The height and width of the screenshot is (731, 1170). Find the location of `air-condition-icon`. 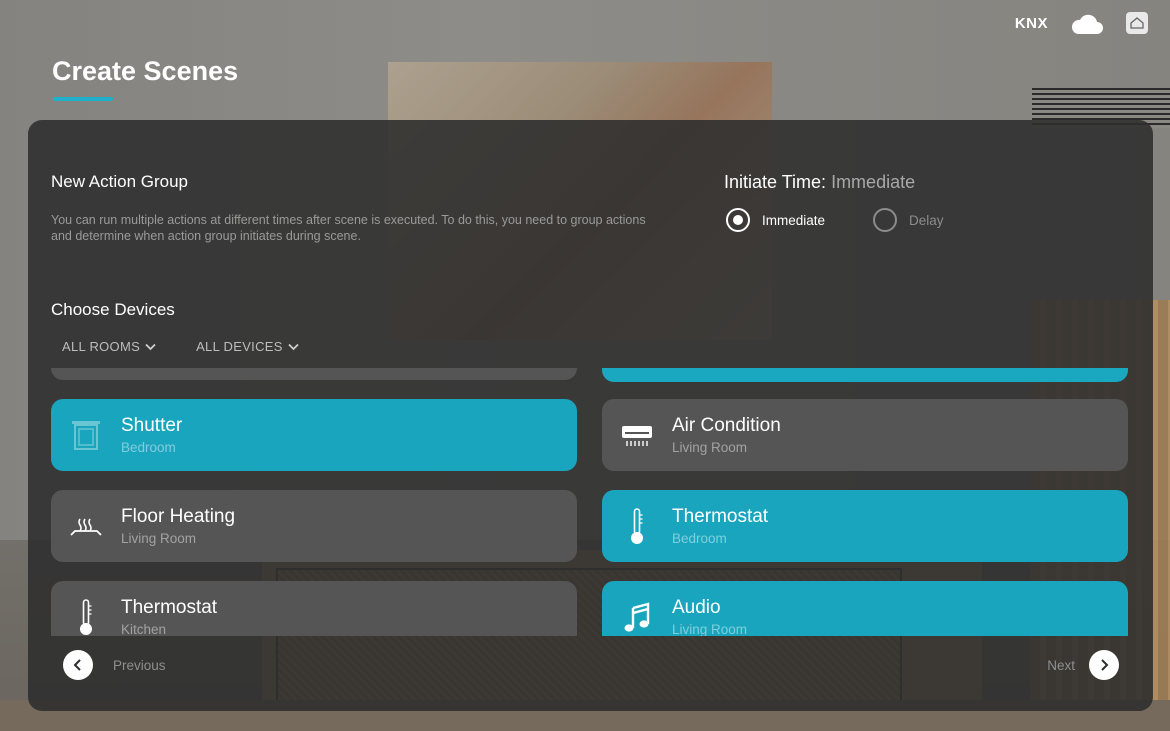

air-condition-icon is located at coordinates (637, 435).